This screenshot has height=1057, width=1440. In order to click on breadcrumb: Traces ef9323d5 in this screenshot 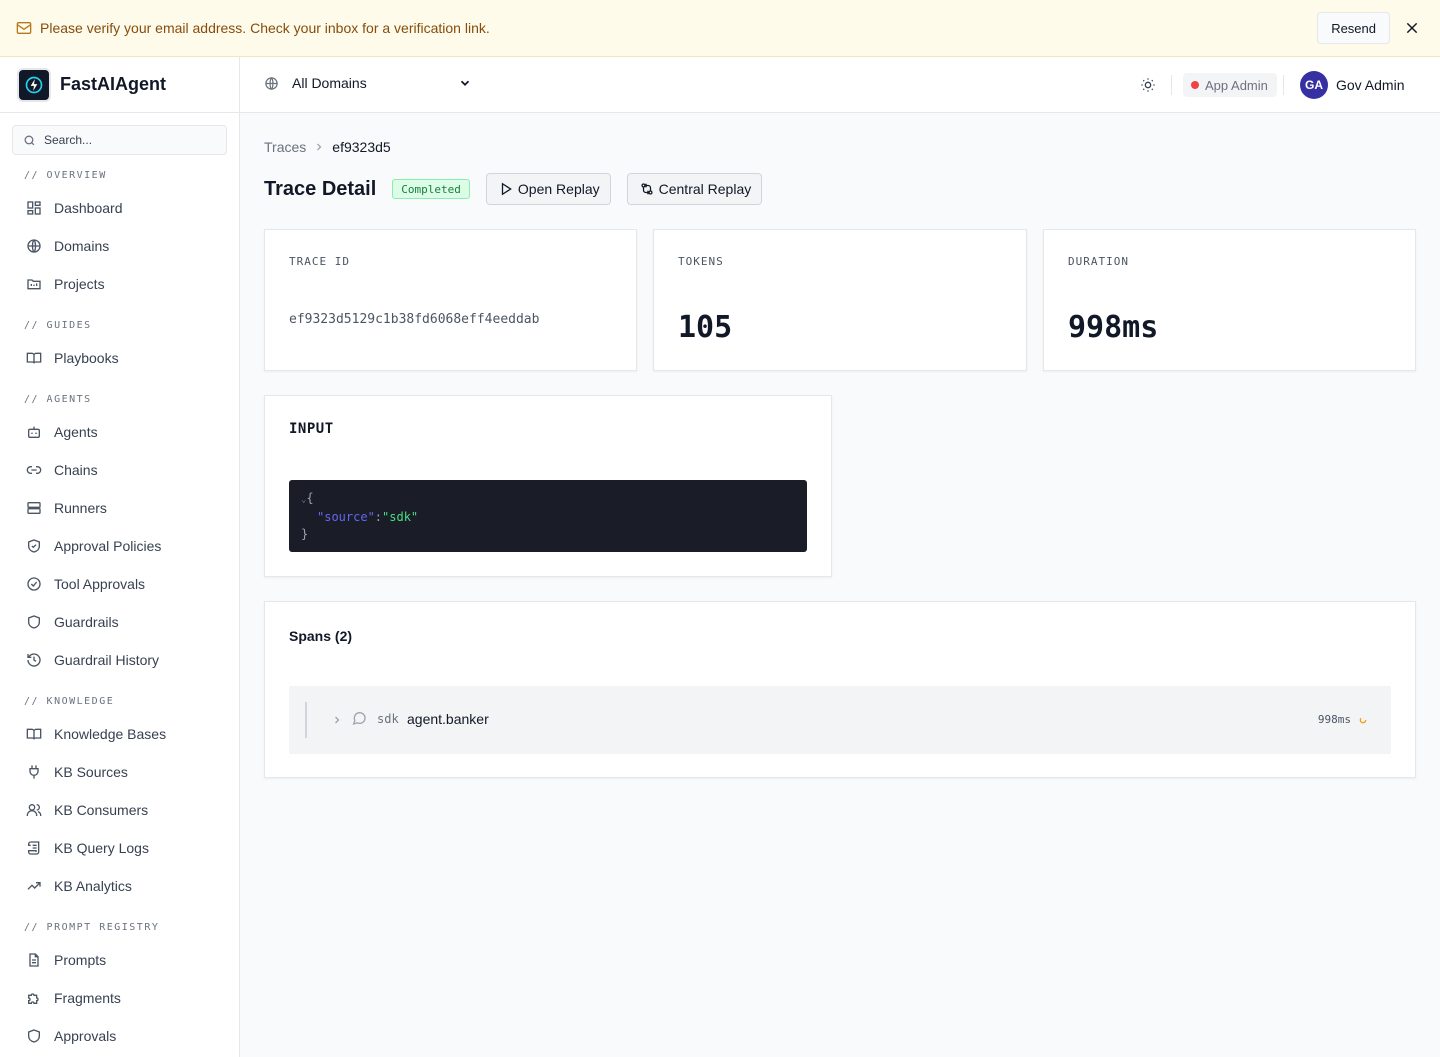, I will do `click(327, 147)`.